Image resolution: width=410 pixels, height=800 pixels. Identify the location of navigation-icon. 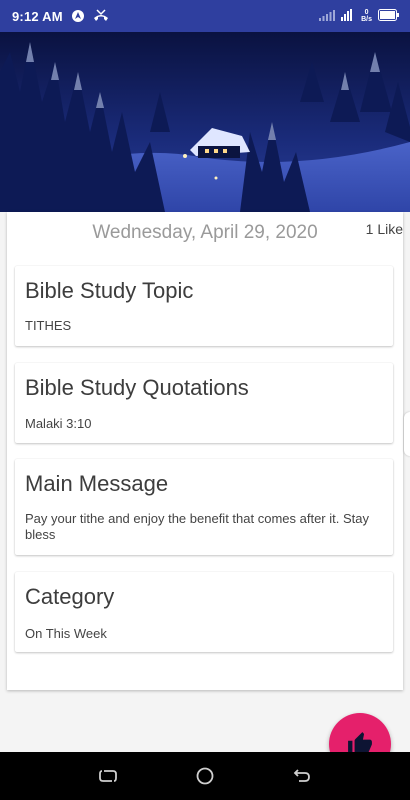
(78, 16).